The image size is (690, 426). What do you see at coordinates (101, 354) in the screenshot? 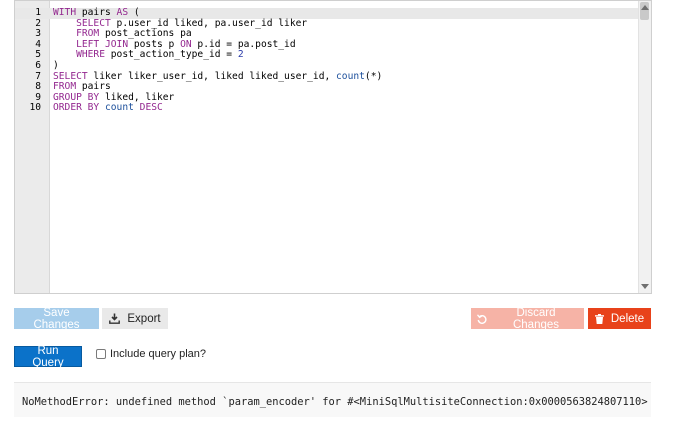
I see `include-query-plan-checkbox` at bounding box center [101, 354].